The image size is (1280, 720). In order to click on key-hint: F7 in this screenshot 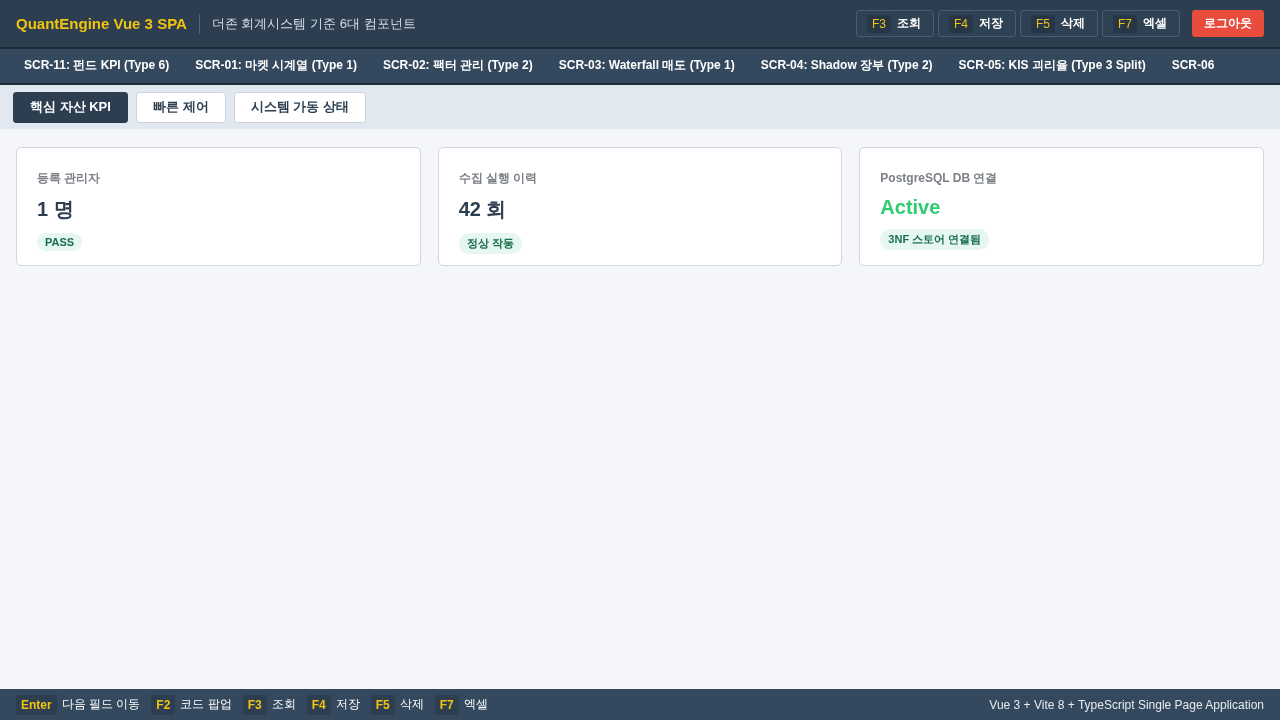, I will do `click(446, 704)`.